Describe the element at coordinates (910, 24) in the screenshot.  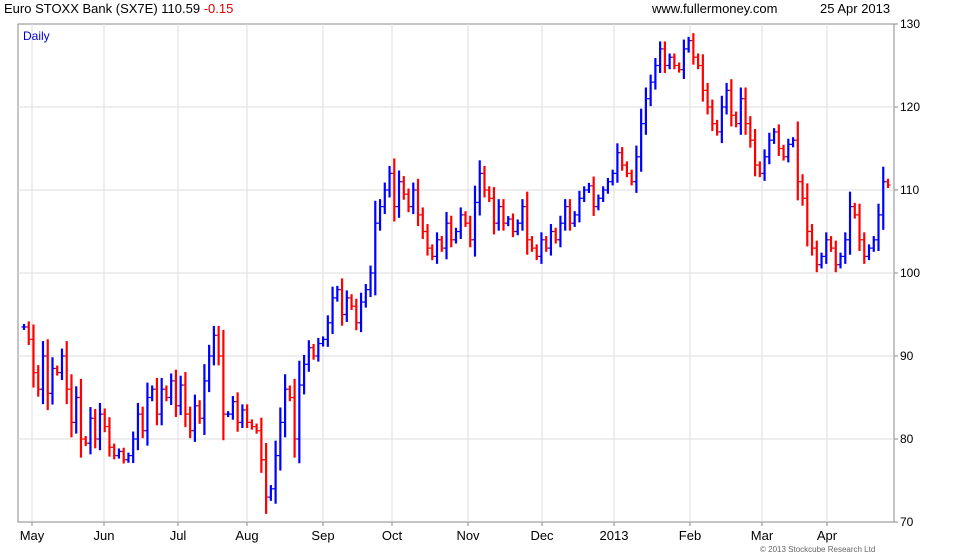
I see `y-tick-label: 130` at that location.